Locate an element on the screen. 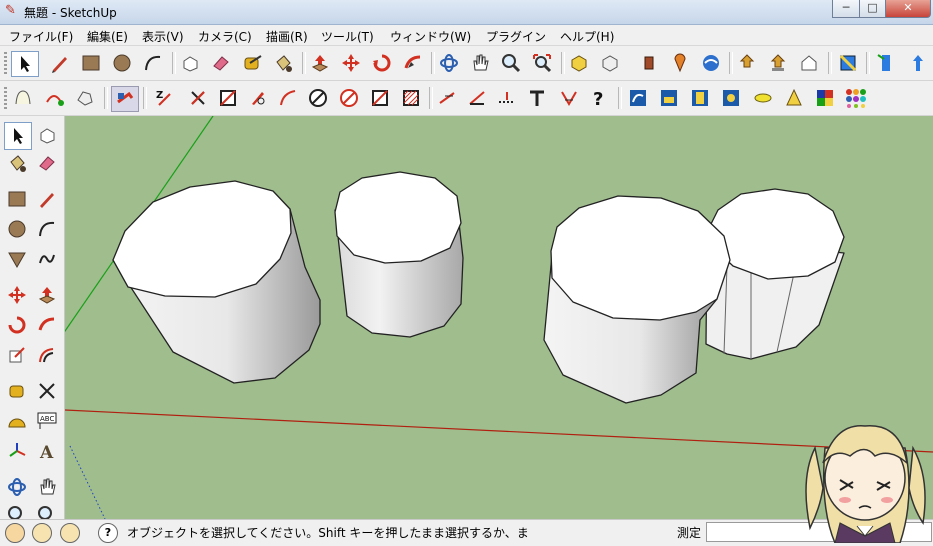 This screenshot has width=933, height=546. offset-icon is located at coordinates (47, 355).